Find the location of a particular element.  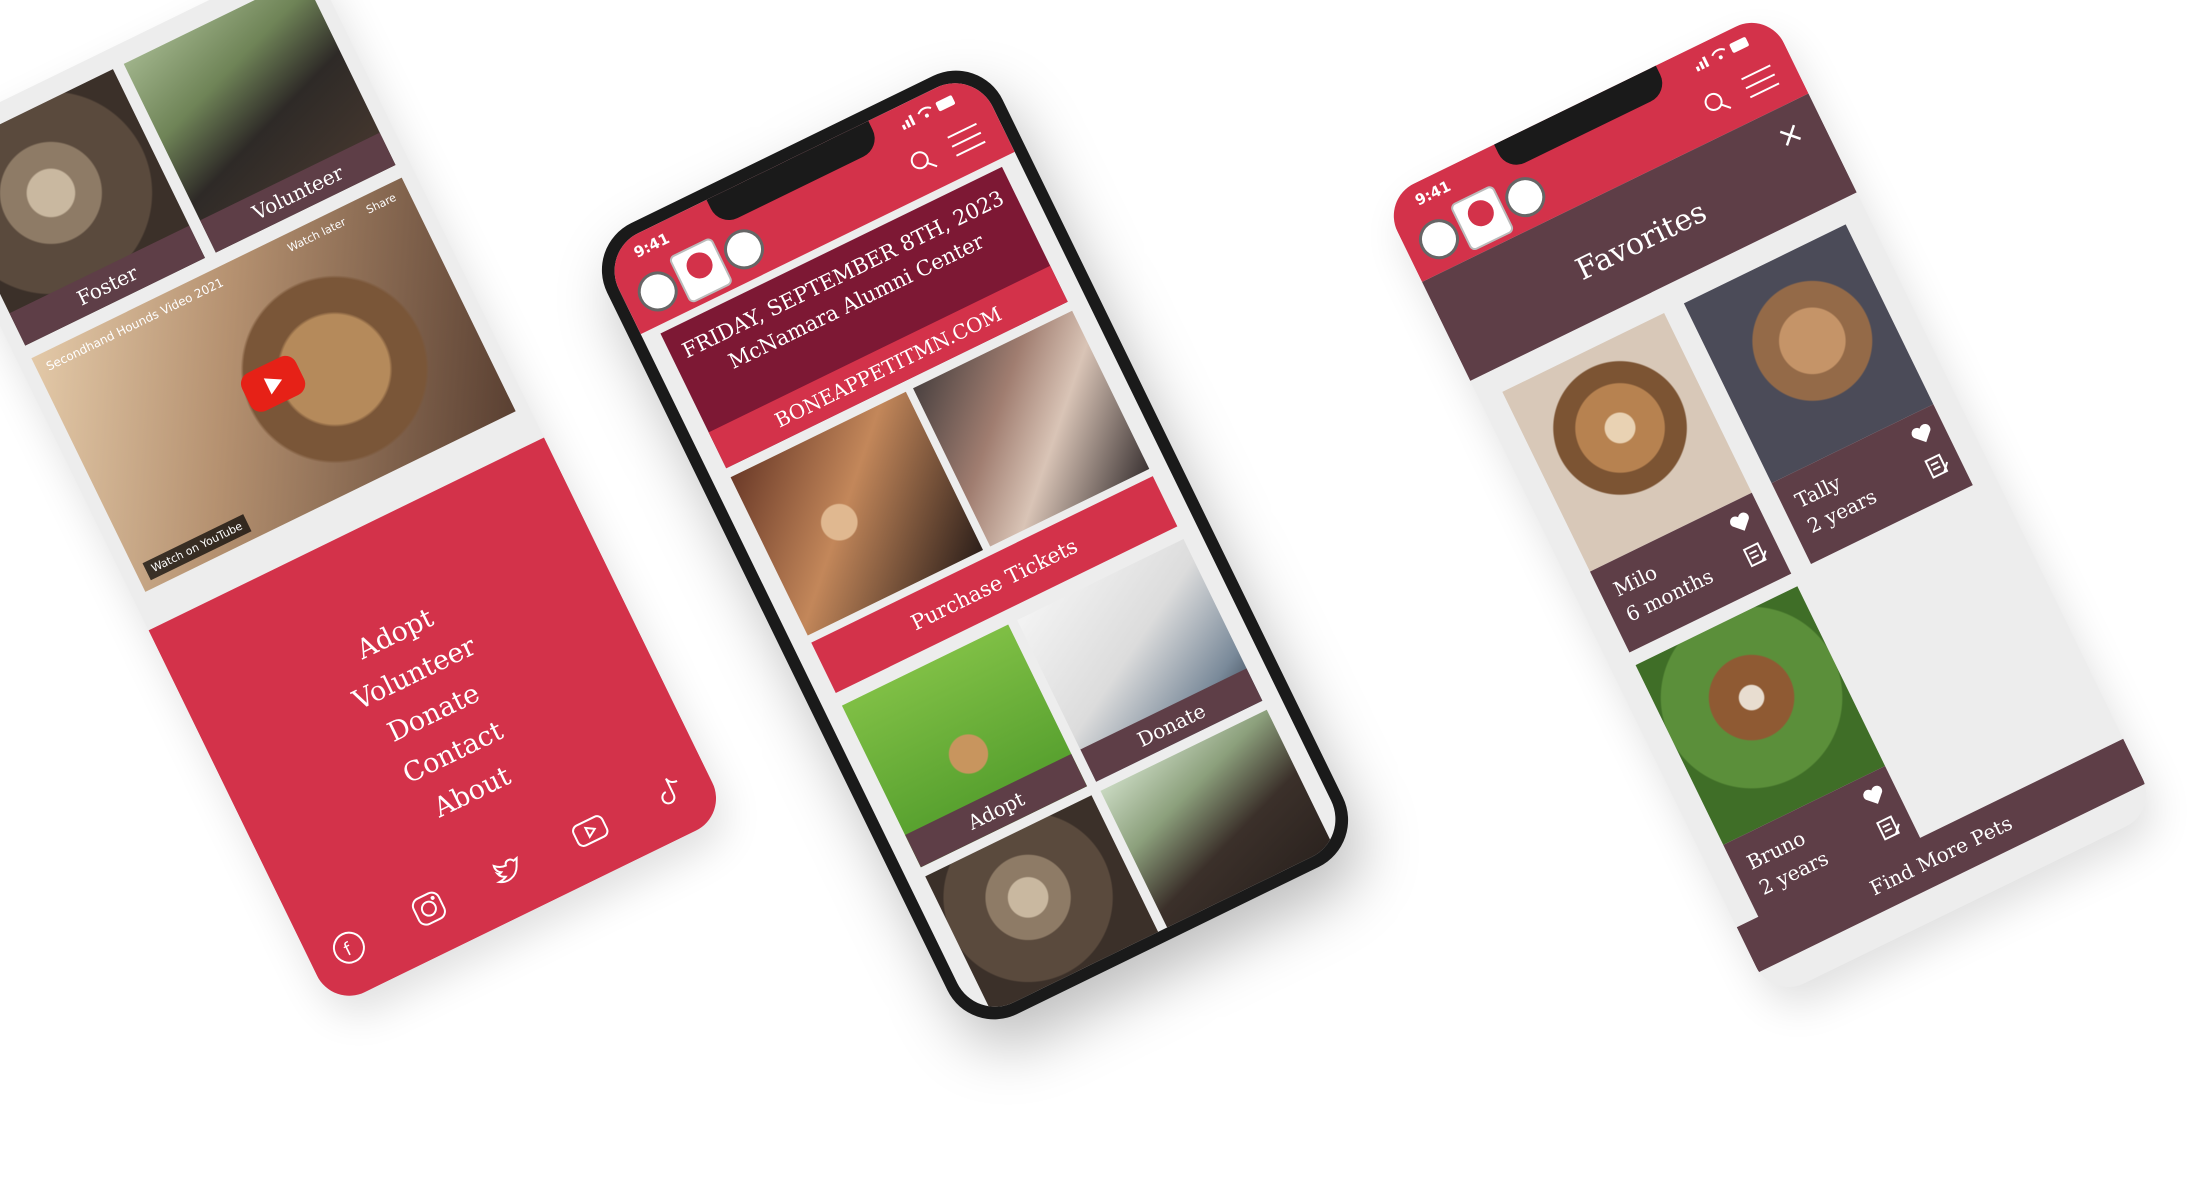

youtube-label: YouTube is located at coordinates (221, 535).